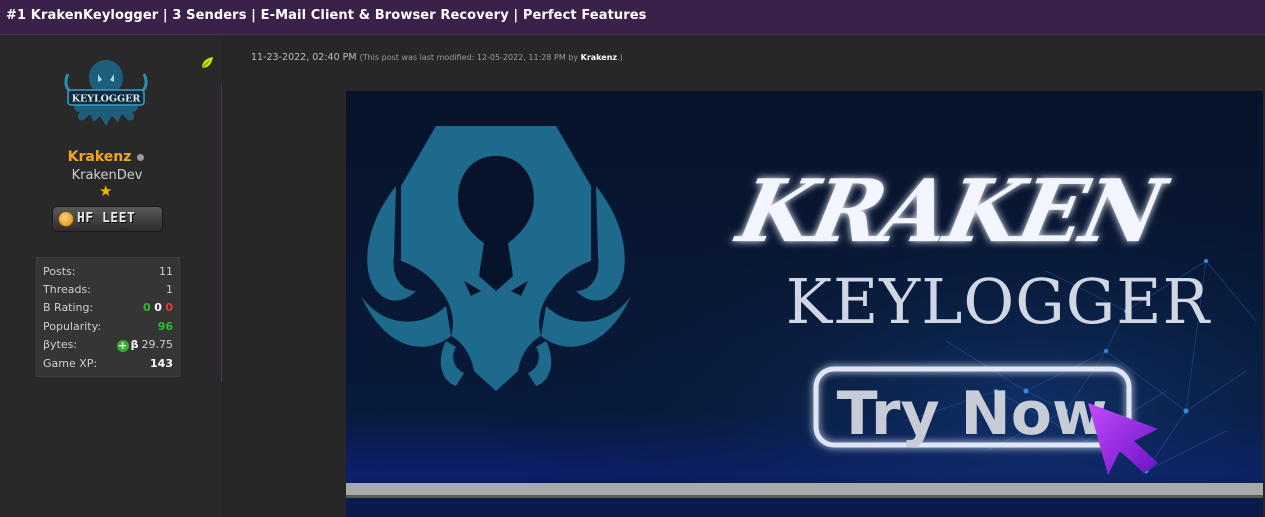 This screenshot has width=1265, height=517. I want to click on stat-label: Game XP:, so click(70, 363).